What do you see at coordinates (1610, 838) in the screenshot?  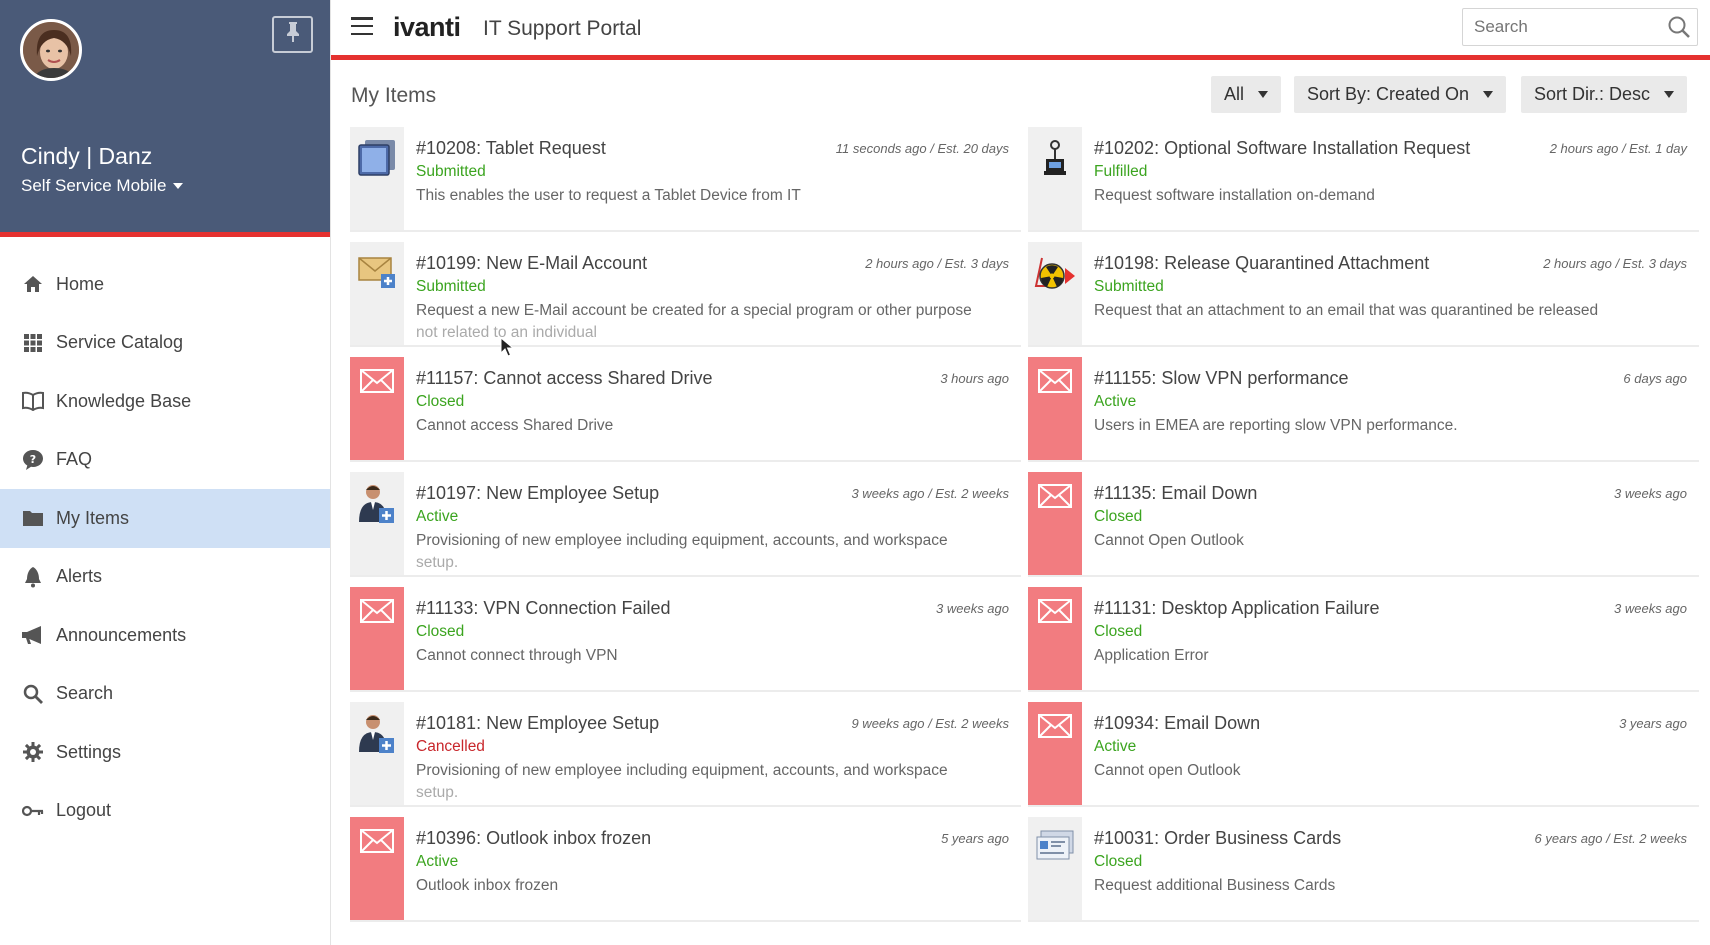 I see `item-timestamp: 6 years ago / Est. 2 weeks` at bounding box center [1610, 838].